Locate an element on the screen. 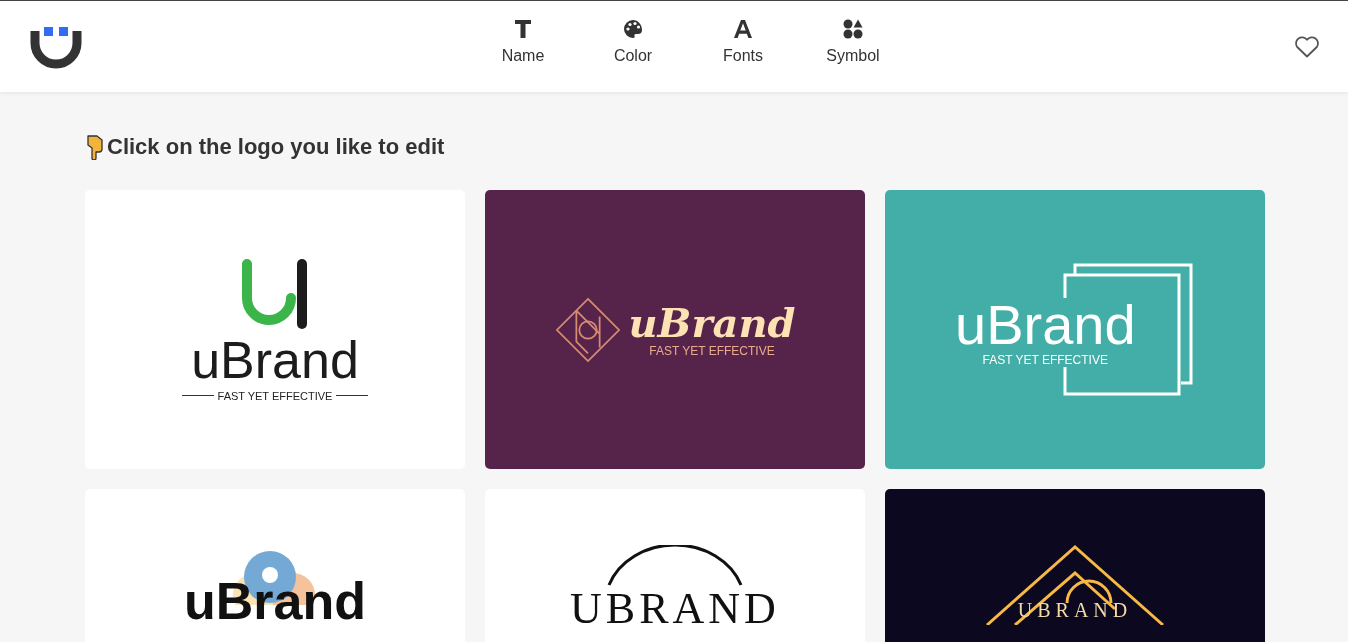 This screenshot has height=642, width=1348. letter-a-icon is located at coordinates (743, 29).